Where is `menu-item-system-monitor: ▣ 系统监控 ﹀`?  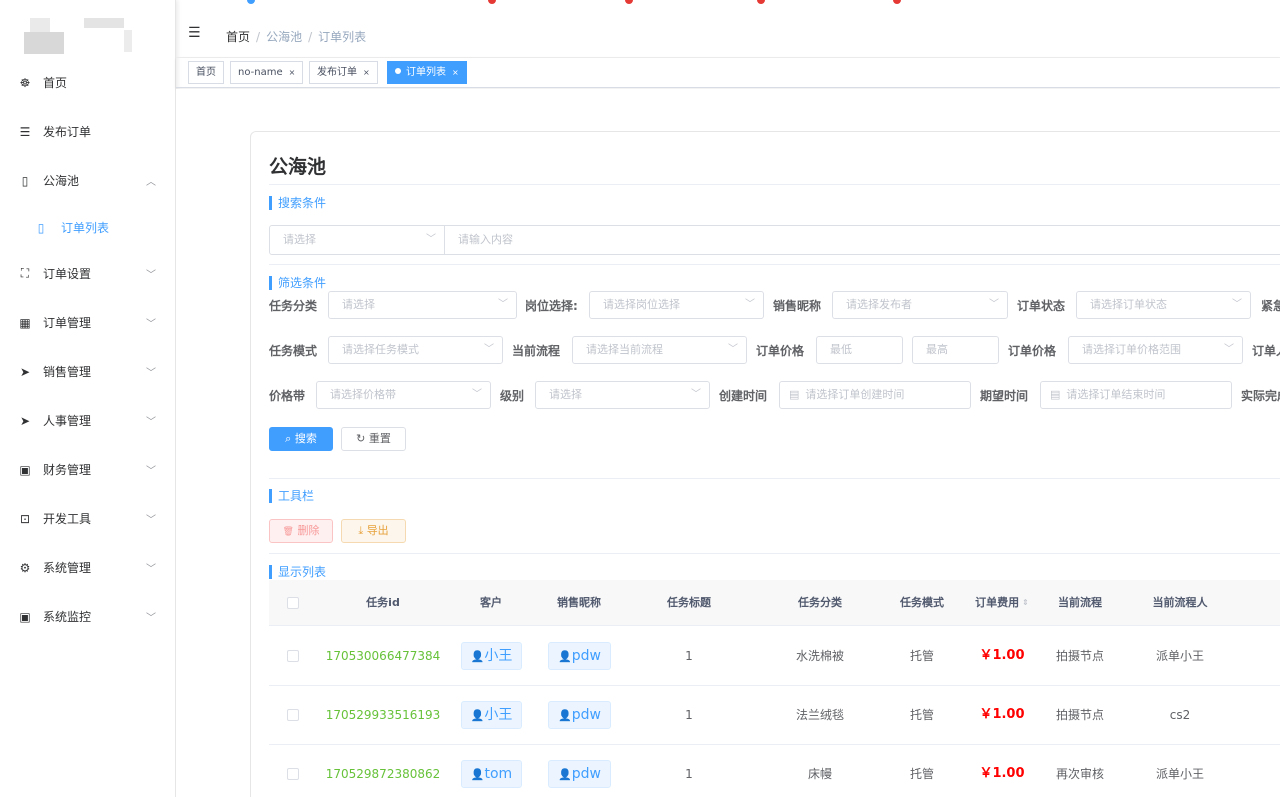 menu-item-system-monitor: ▣ 系统监控 ﹀ is located at coordinates (88, 616).